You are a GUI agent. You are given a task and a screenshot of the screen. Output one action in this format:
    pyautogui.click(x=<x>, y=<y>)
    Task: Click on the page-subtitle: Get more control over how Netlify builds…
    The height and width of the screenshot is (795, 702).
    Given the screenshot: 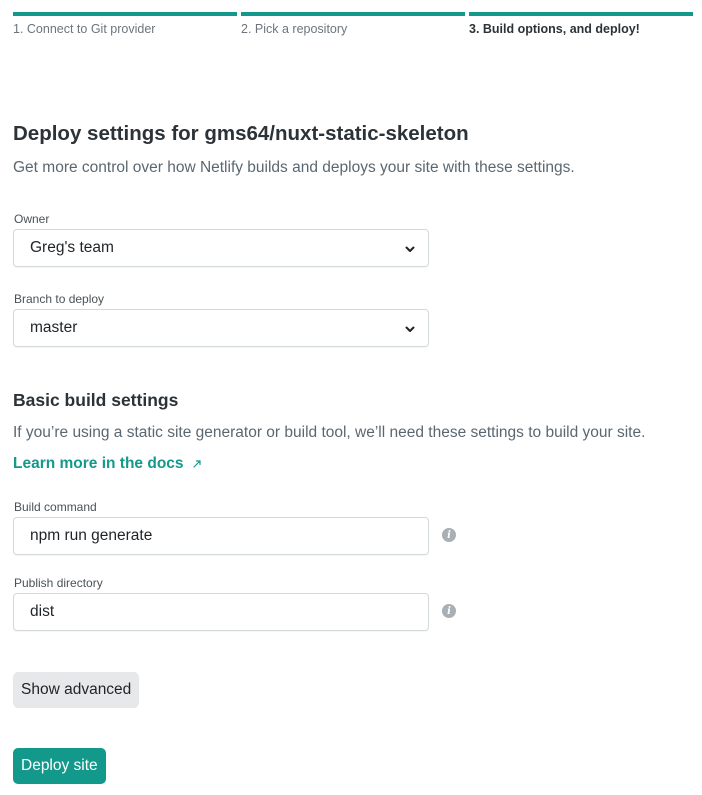 What is the action you would take?
    pyautogui.click(x=294, y=167)
    